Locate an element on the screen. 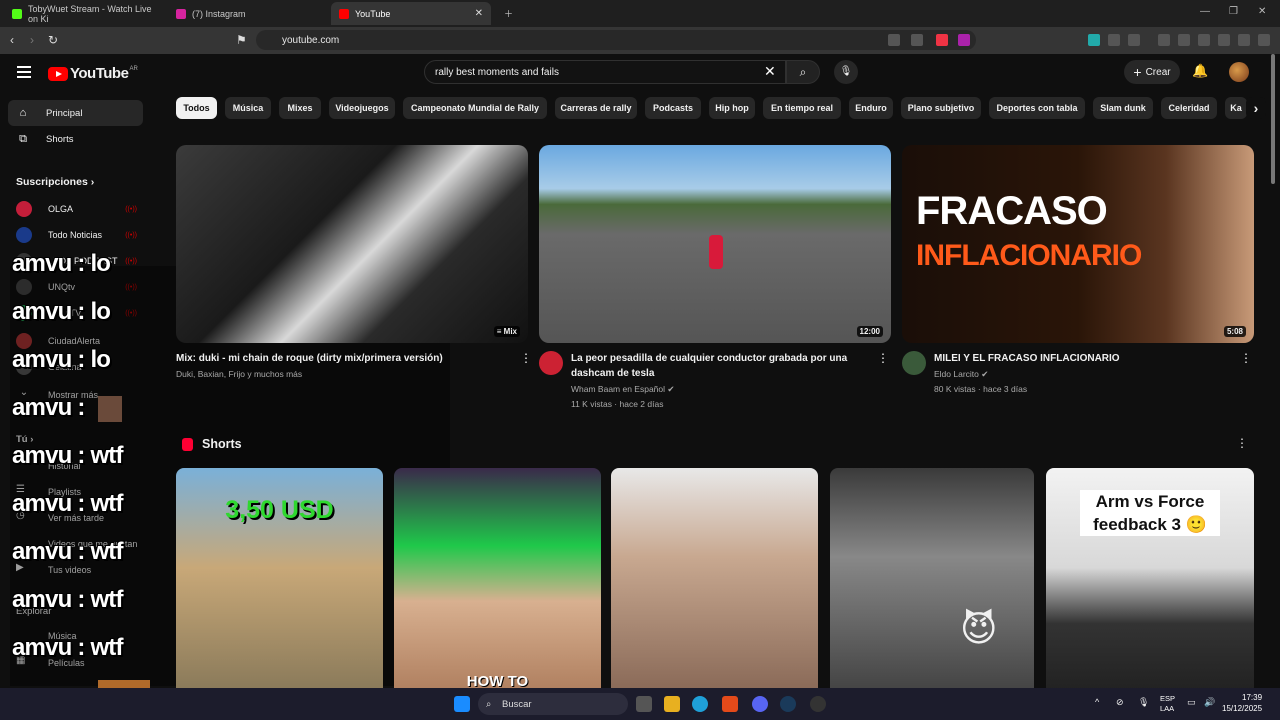 The image size is (1280, 720). bookmark-icon: ⚑ is located at coordinates (241, 40).